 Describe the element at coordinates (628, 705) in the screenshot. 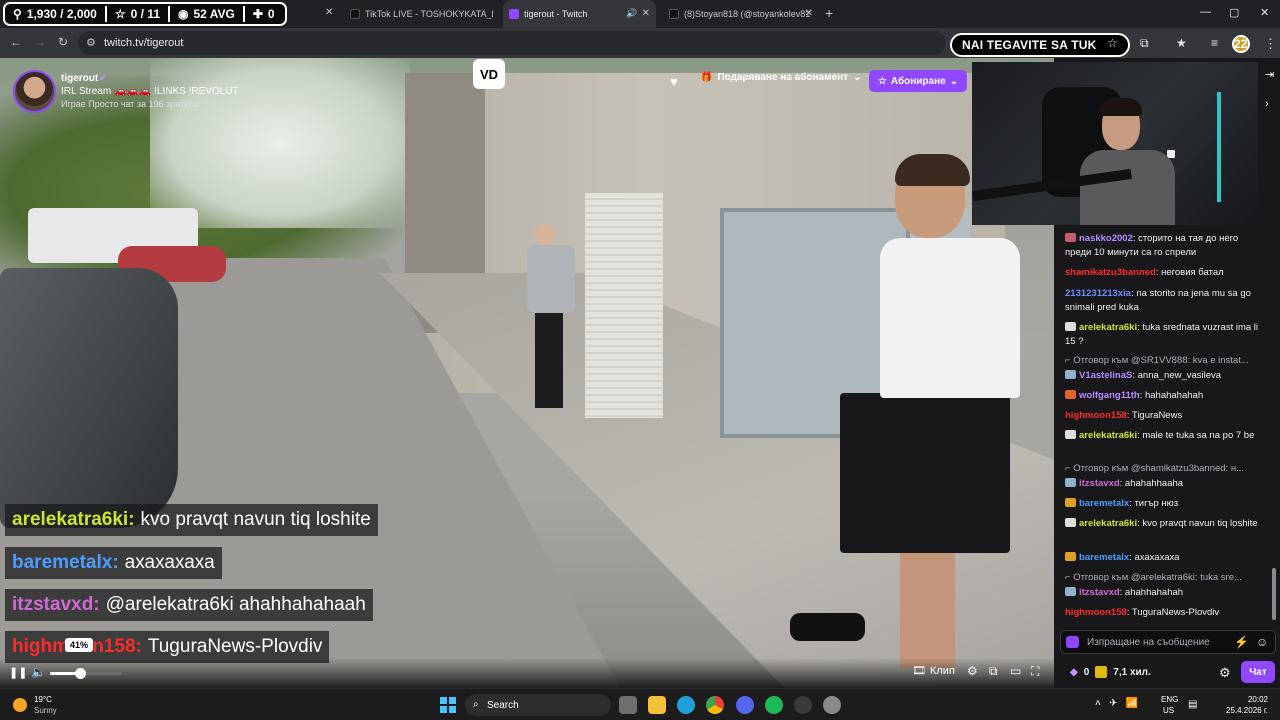

I see `task-view-icon` at that location.